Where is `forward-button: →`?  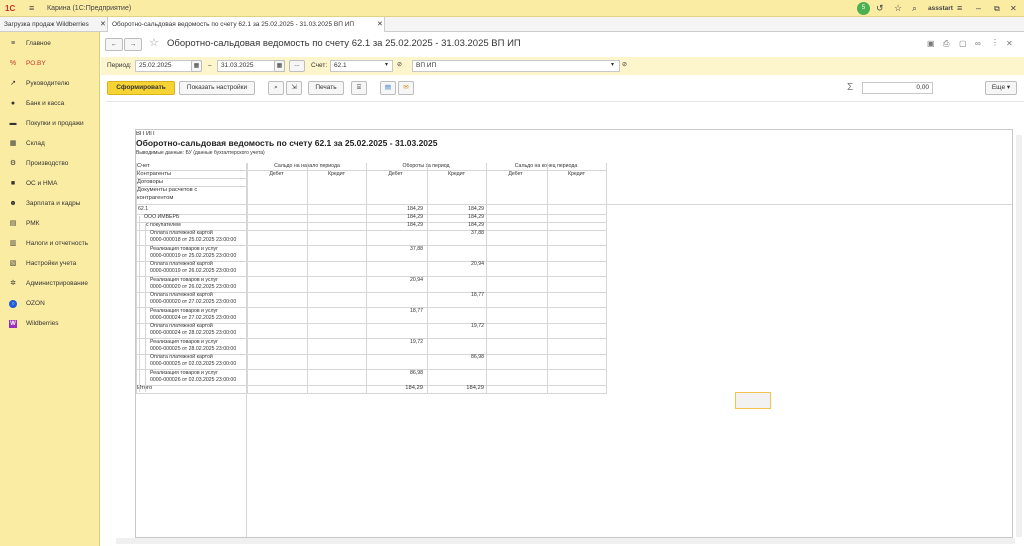 forward-button: → is located at coordinates (133, 44).